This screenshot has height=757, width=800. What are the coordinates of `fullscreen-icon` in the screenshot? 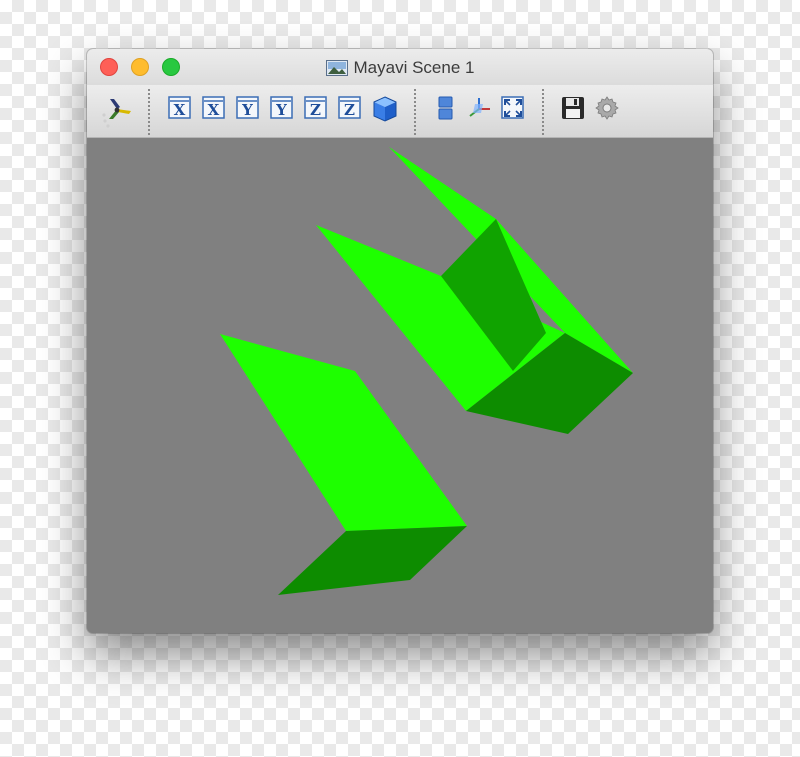 It's located at (512, 107).